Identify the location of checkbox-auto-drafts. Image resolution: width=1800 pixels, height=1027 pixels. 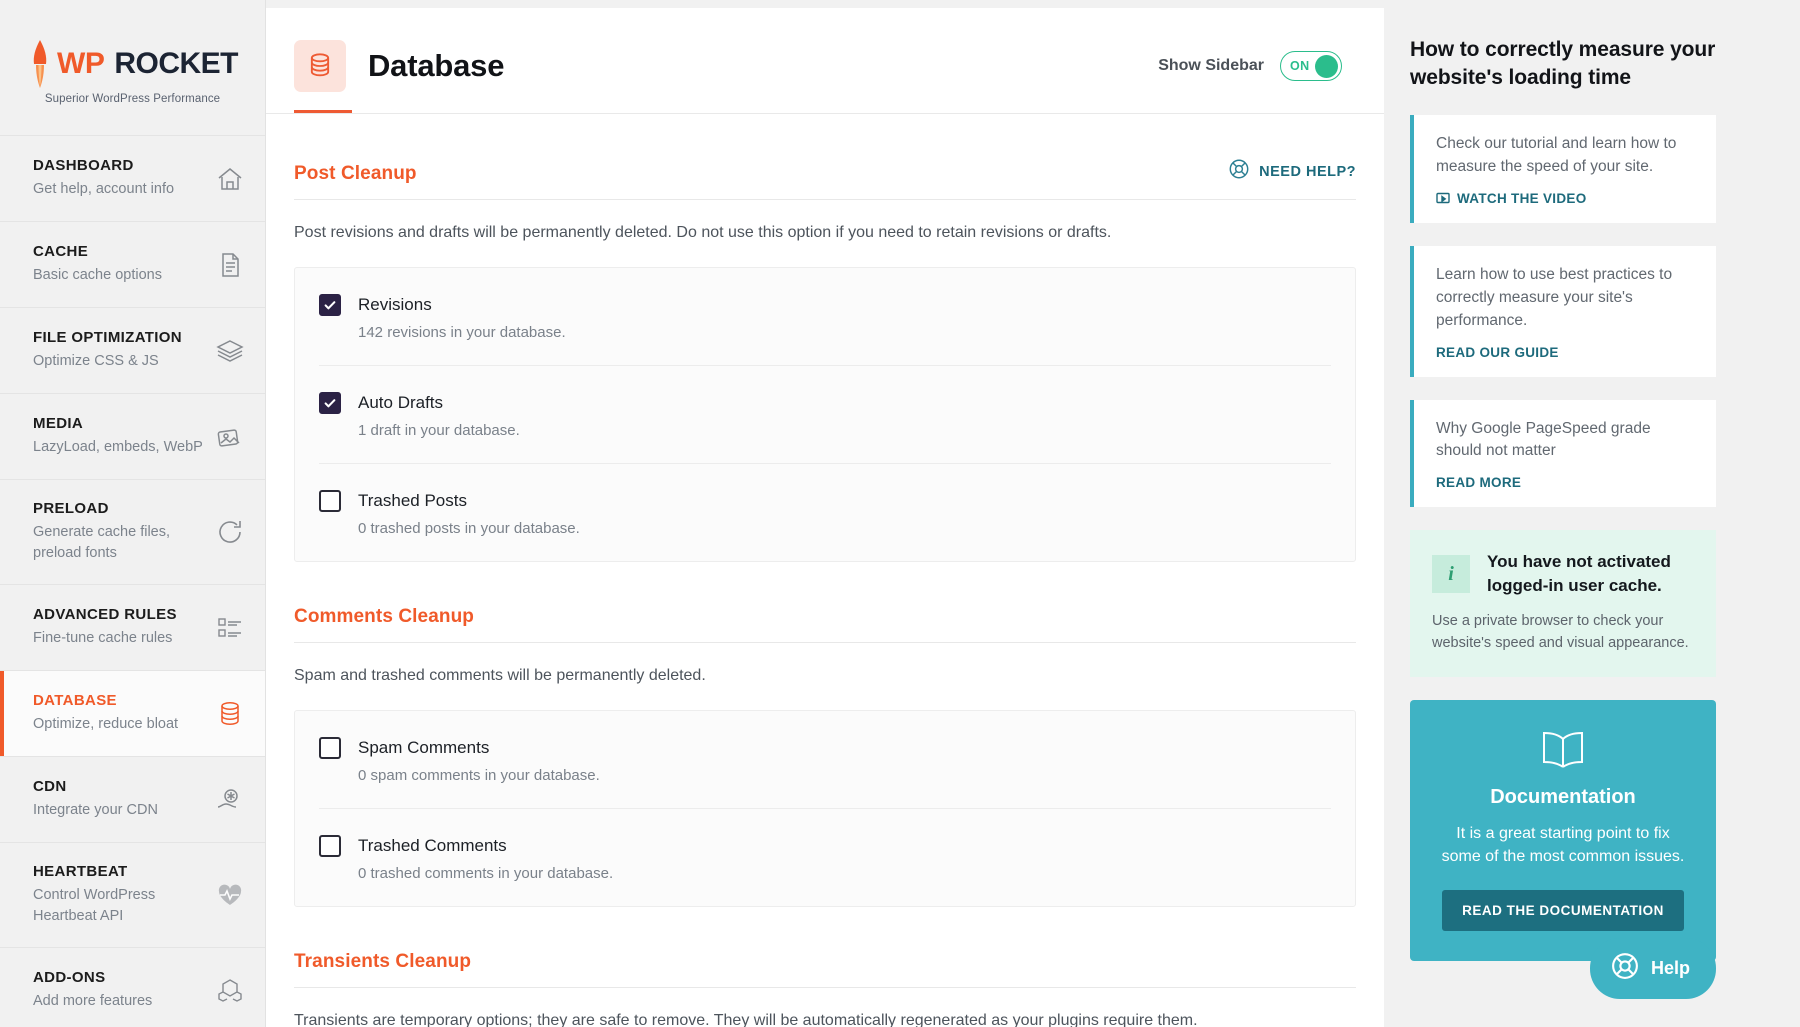
(330, 403).